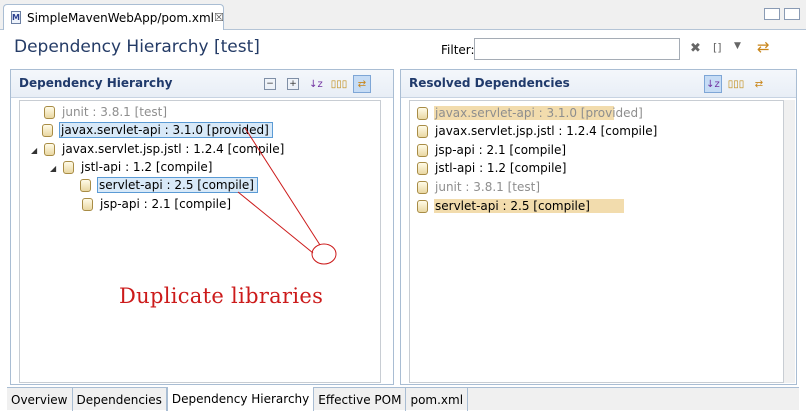 The width and height of the screenshot is (806, 416). What do you see at coordinates (792, 14) in the screenshot?
I see `maximize-button` at bounding box center [792, 14].